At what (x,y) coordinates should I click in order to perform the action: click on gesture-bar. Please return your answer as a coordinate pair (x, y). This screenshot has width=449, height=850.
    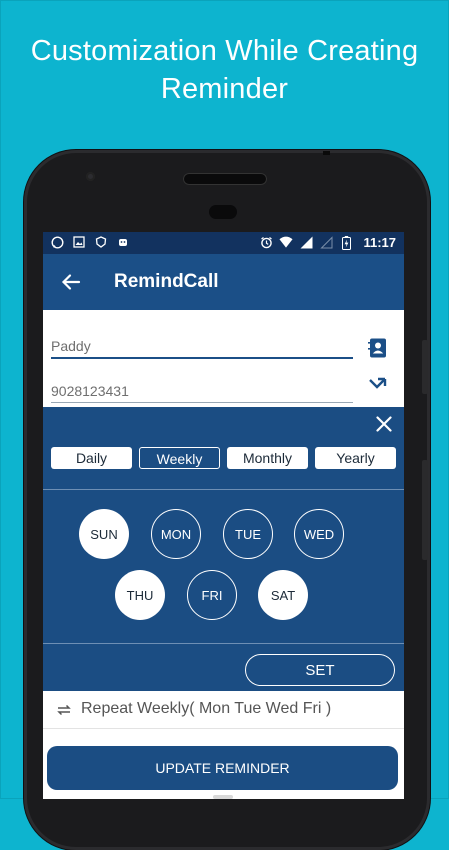
    Looking at the image, I should click on (223, 797).